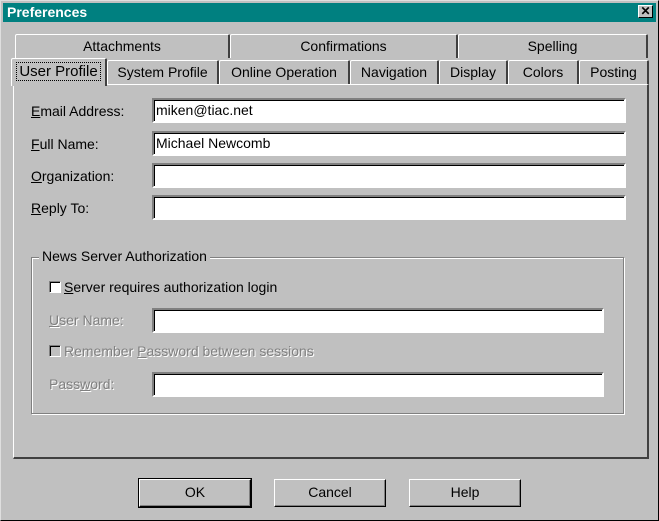 The width and height of the screenshot is (659, 521). What do you see at coordinates (389, 143) in the screenshot?
I see `full-name-field: Michael Newcomb` at bounding box center [389, 143].